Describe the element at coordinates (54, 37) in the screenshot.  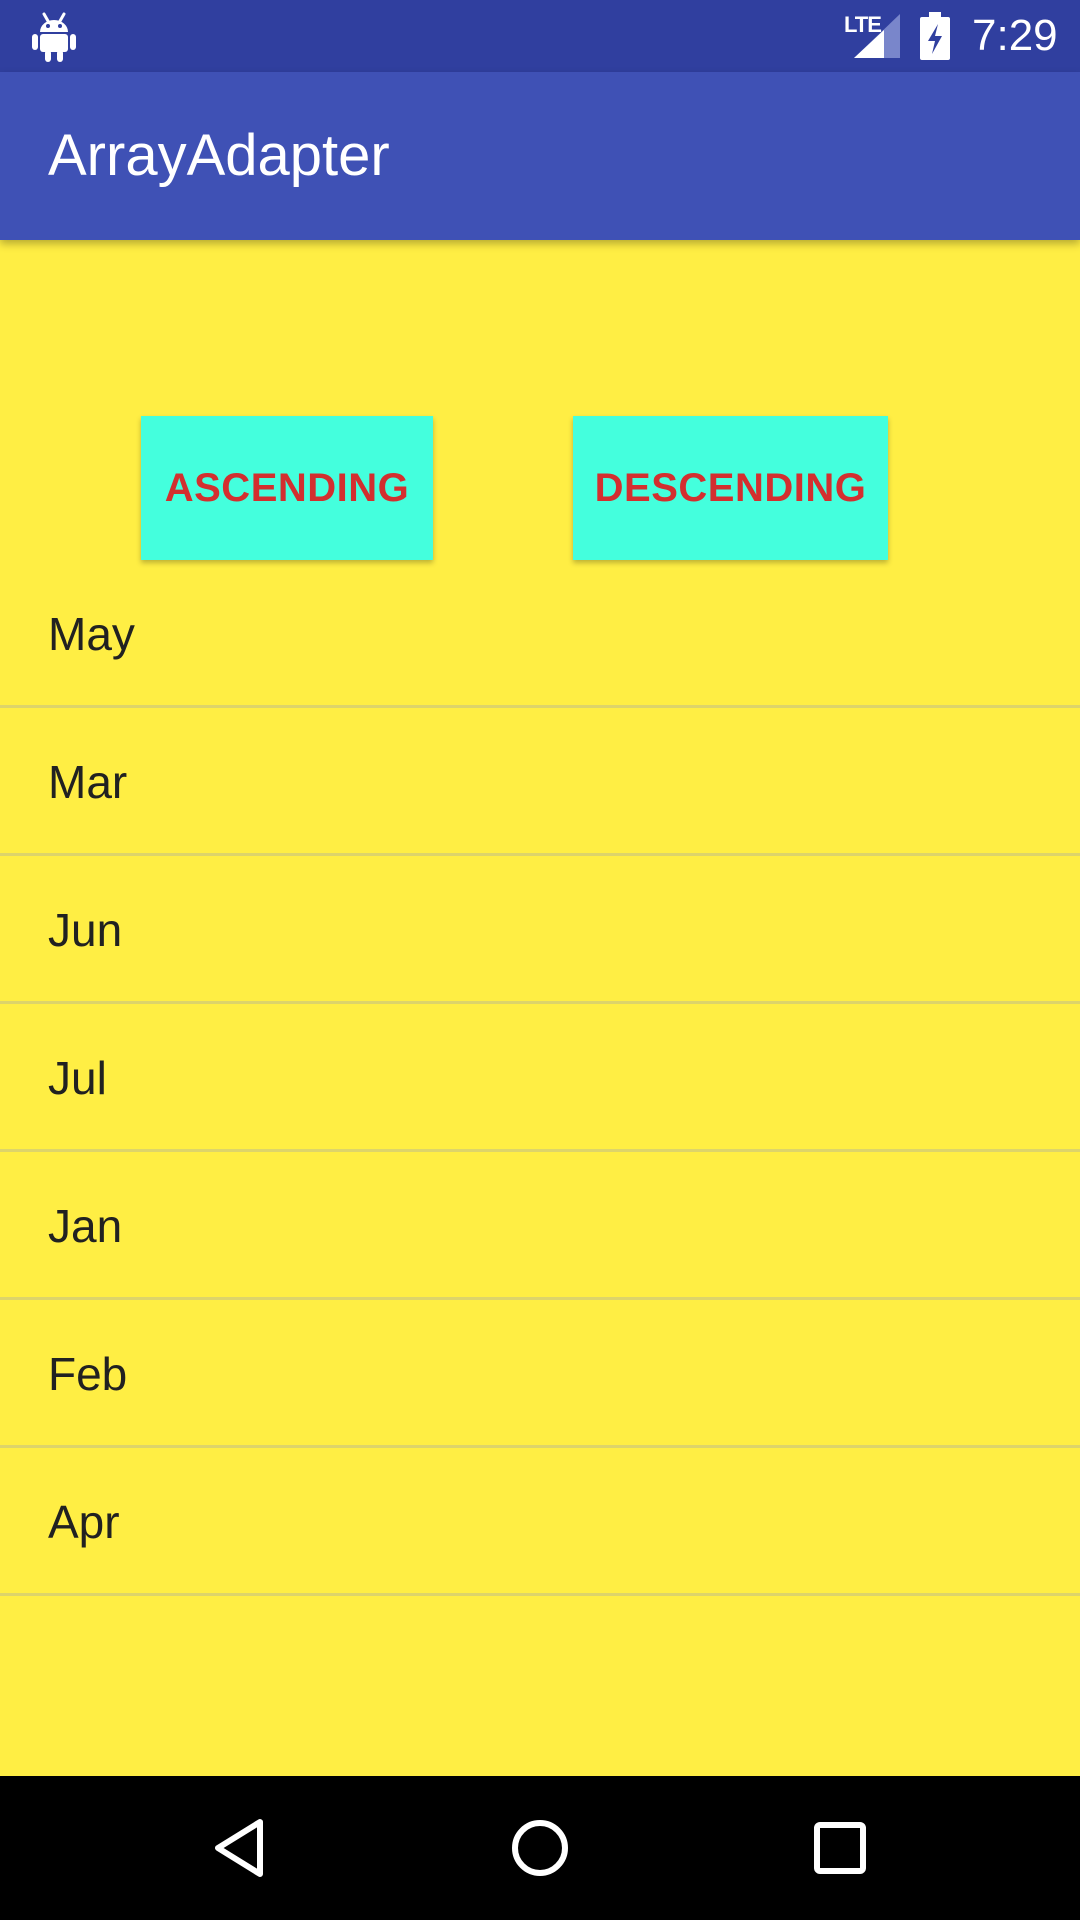
I see `android-icon` at that location.